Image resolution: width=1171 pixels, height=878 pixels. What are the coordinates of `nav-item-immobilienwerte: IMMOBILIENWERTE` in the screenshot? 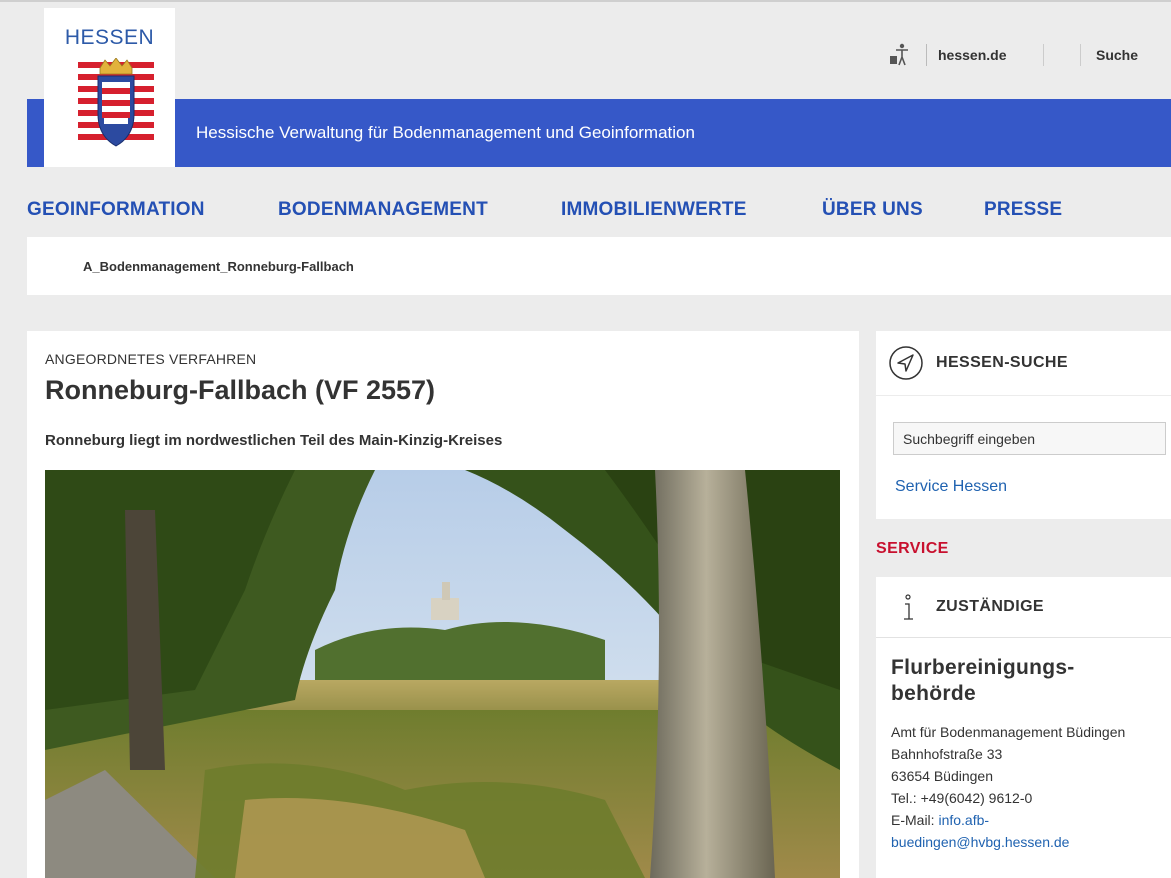 It's located at (654, 210).